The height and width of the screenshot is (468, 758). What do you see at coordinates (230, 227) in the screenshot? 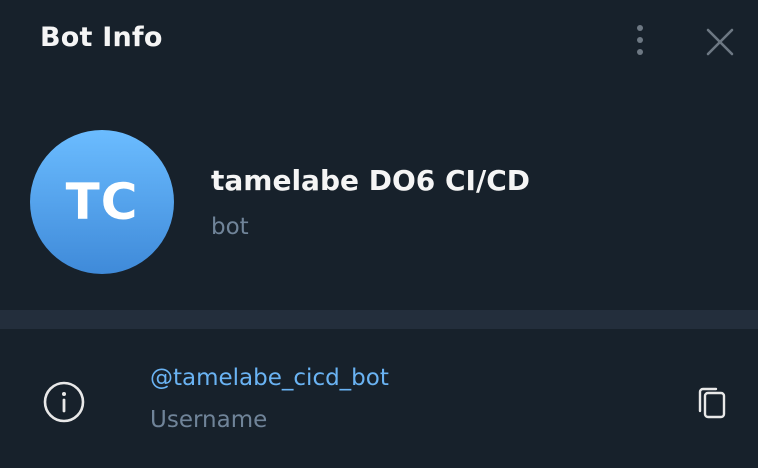
I see `bot-status: bot` at bounding box center [230, 227].